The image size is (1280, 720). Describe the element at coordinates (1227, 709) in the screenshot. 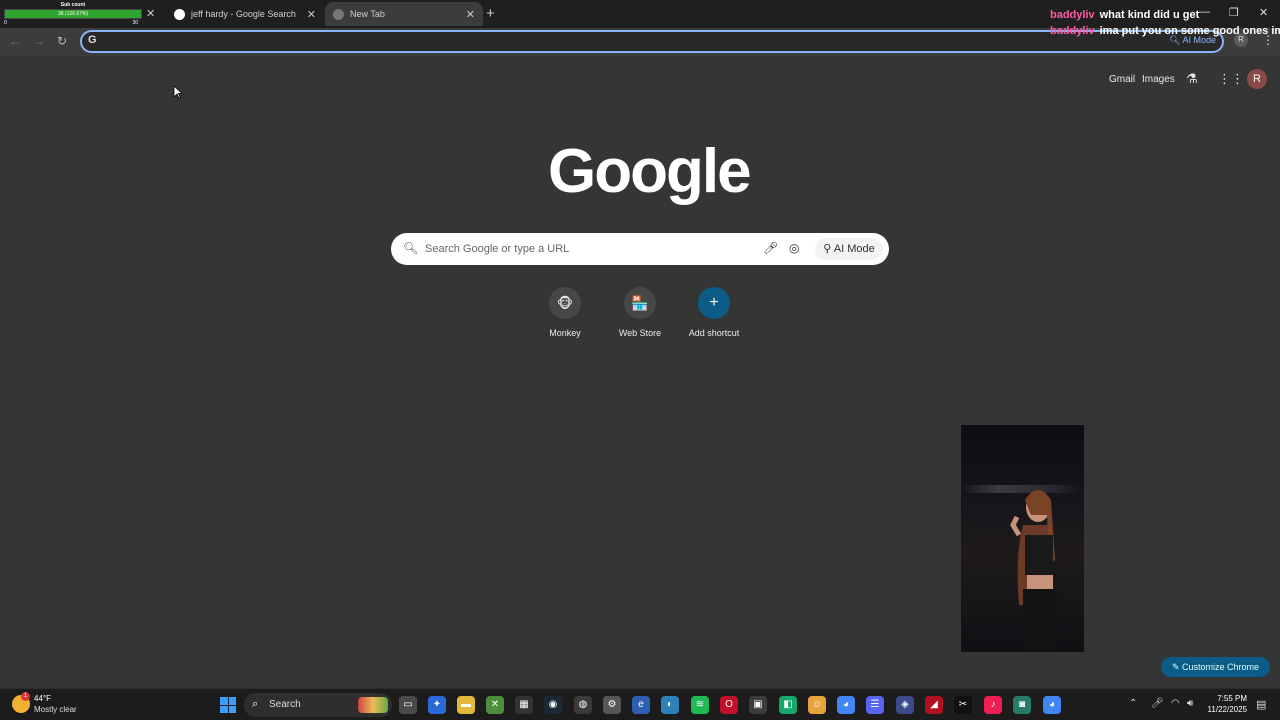

I see `clock-date: 11/22/2025` at that location.